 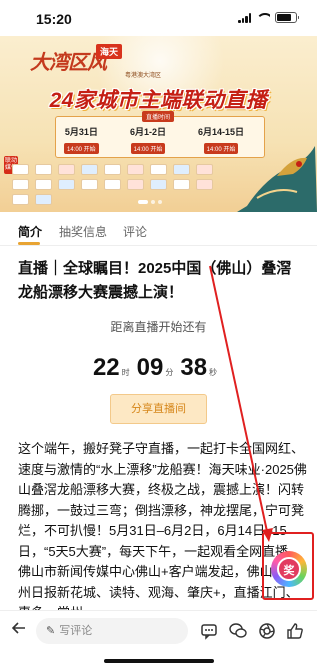 What do you see at coordinates (30, 231) in the screenshot?
I see `tab-intro: 简介` at bounding box center [30, 231].